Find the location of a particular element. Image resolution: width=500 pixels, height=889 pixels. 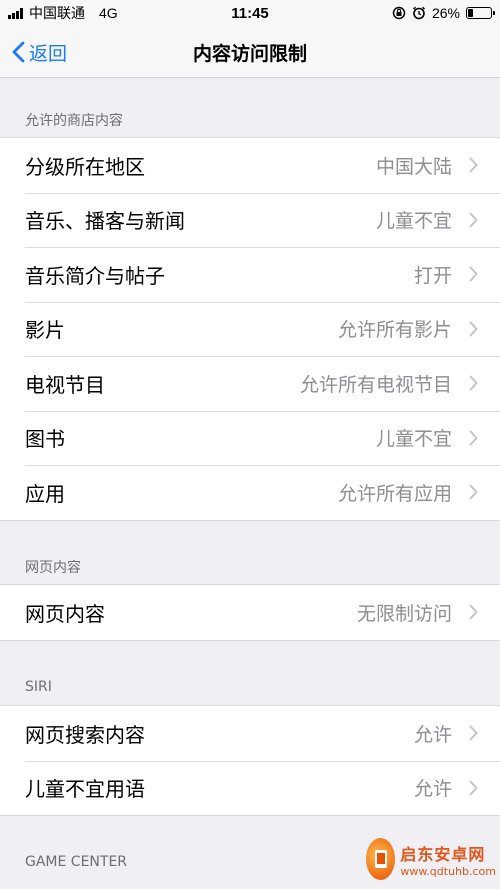

row-web-content: 网页内容 无限制访问 is located at coordinates (250, 612).